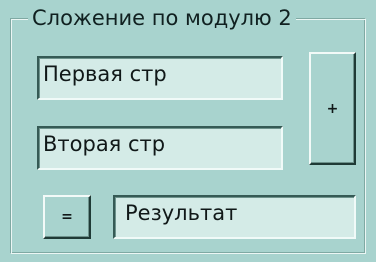 The width and height of the screenshot is (376, 262). What do you see at coordinates (67, 217) in the screenshot?
I see `equals-button: =` at bounding box center [67, 217].